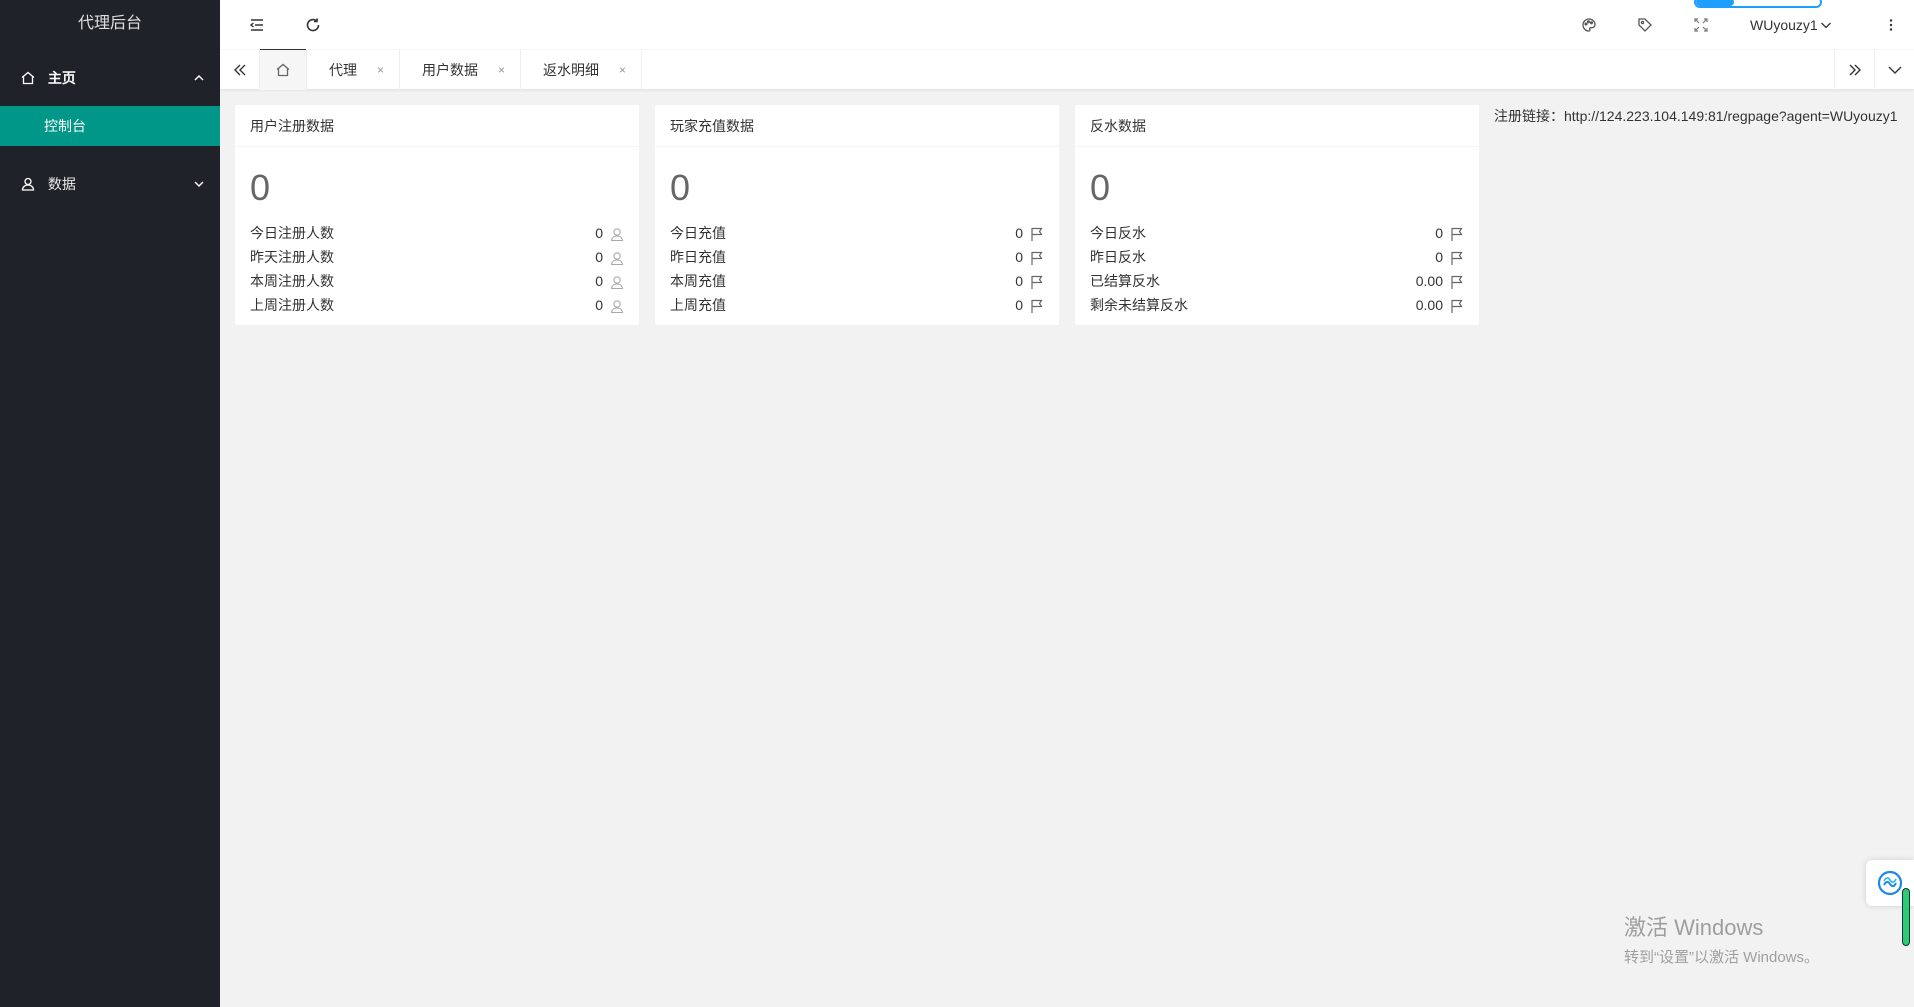  I want to click on menu-fold-icon, so click(256, 25).